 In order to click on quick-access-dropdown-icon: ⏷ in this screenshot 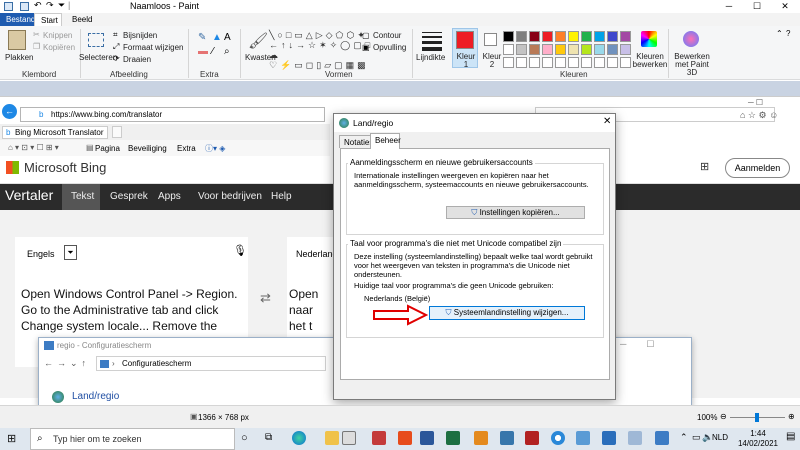, I will do `click(61, 5)`.